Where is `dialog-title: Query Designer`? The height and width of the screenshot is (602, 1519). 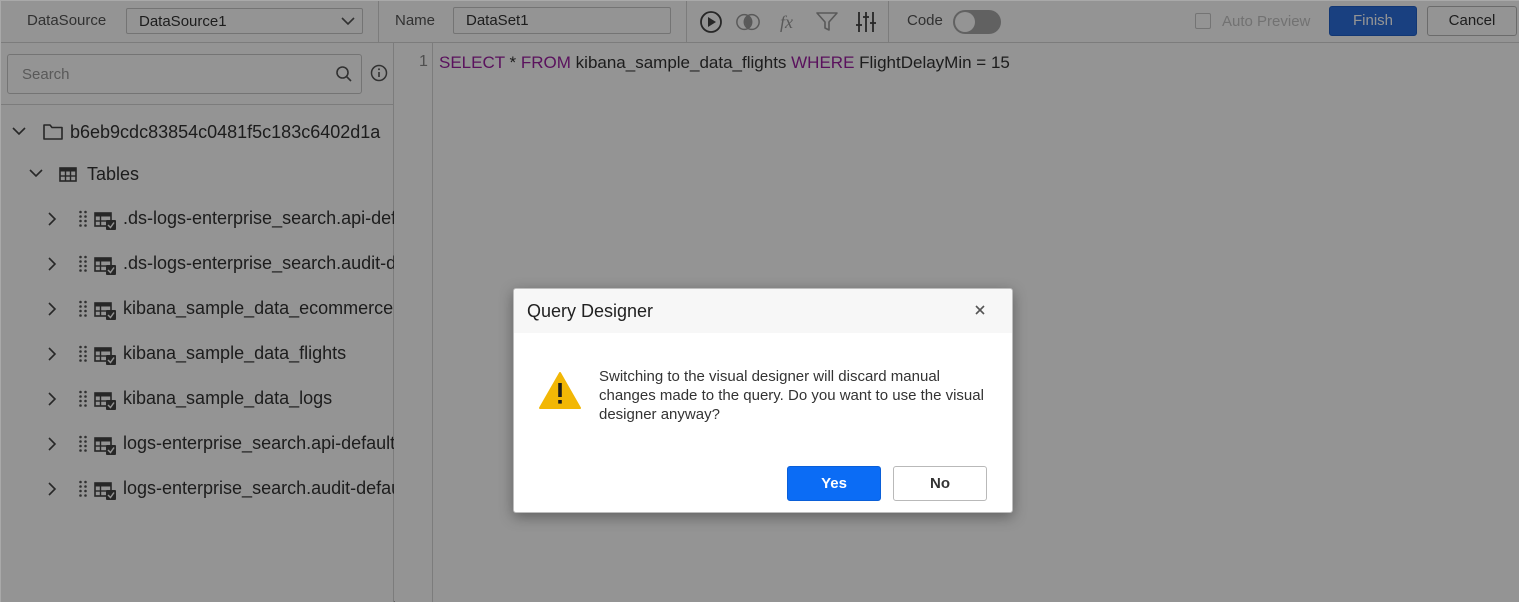 dialog-title: Query Designer is located at coordinates (590, 311).